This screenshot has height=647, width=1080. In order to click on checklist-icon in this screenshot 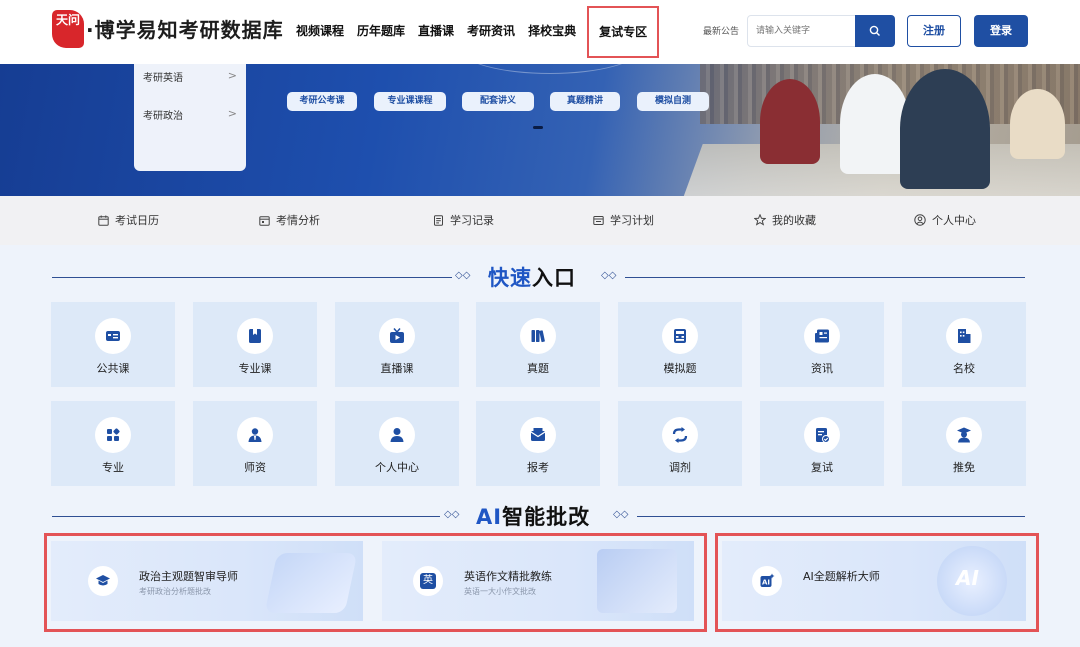, I will do `click(823, 435)`.